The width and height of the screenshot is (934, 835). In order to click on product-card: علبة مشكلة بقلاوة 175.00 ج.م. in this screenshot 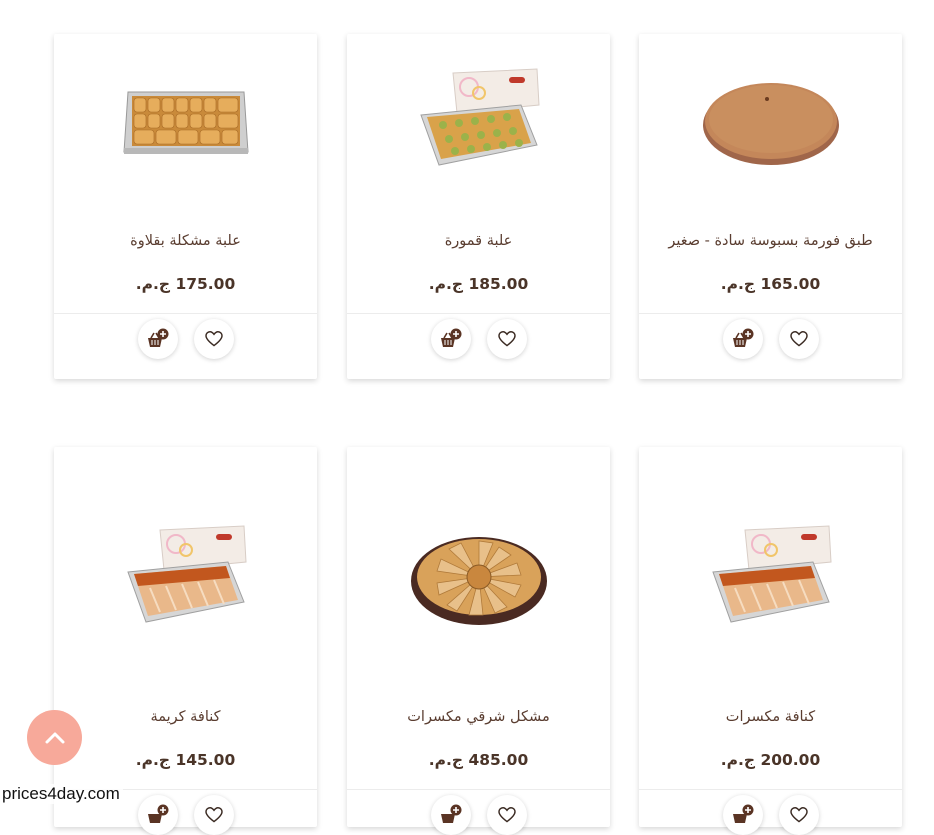, I will do `click(185, 206)`.